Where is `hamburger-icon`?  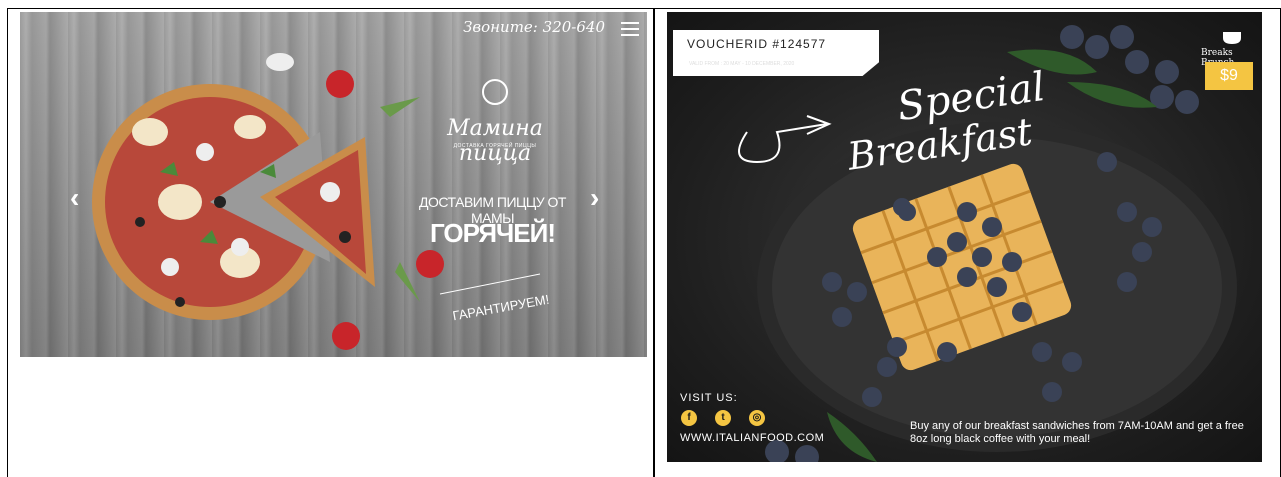 hamburger-icon is located at coordinates (630, 31).